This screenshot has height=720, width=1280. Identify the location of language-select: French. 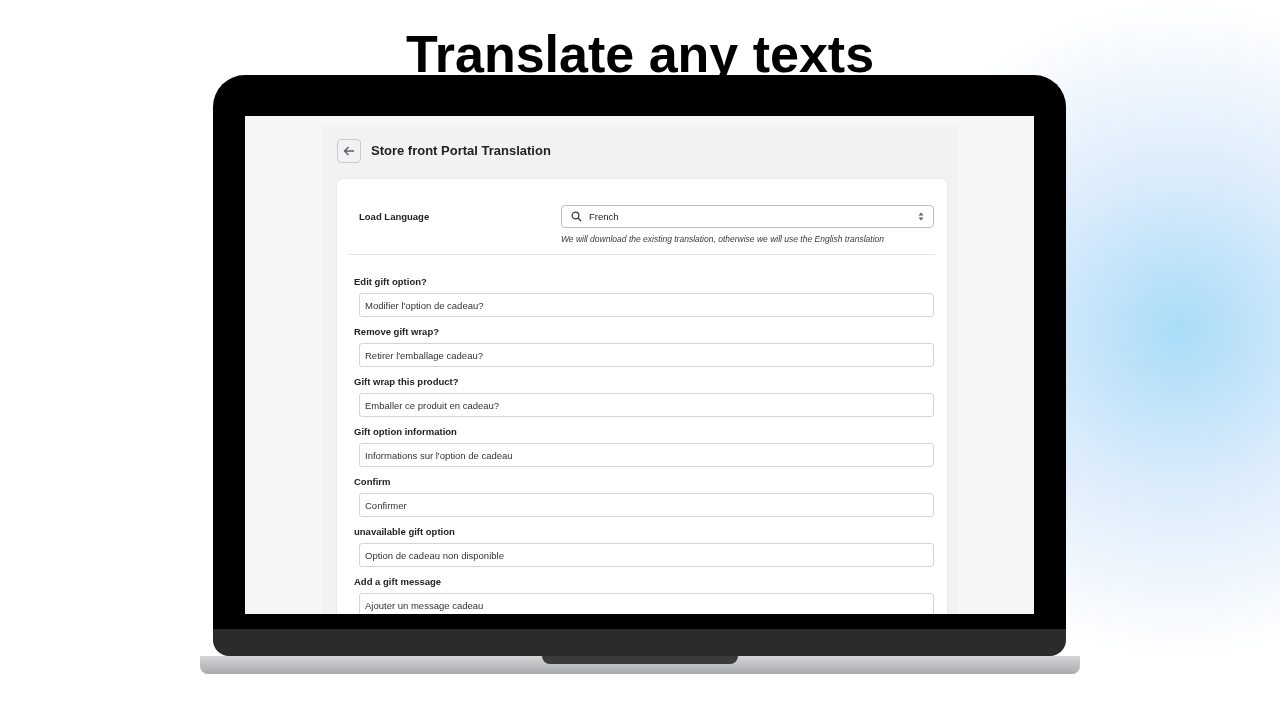
(747, 216).